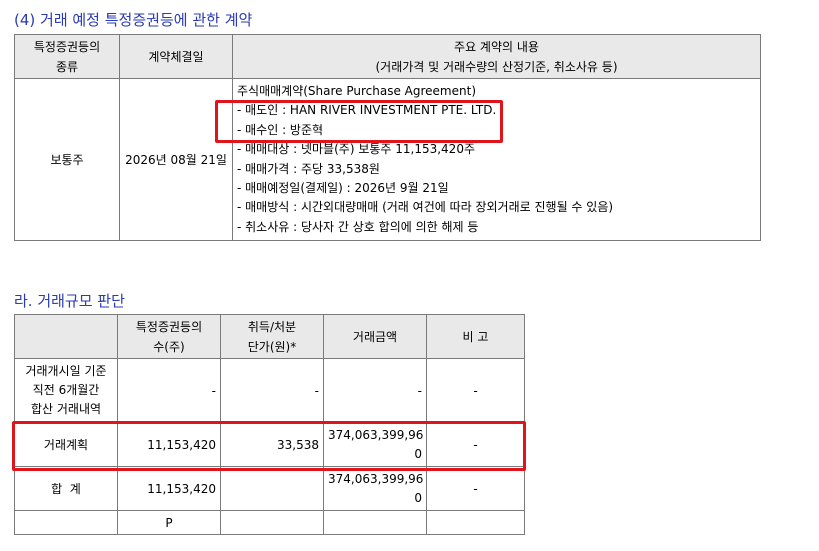  I want to click on section-title-scale: 라. 거래규모 판단, so click(69, 301).